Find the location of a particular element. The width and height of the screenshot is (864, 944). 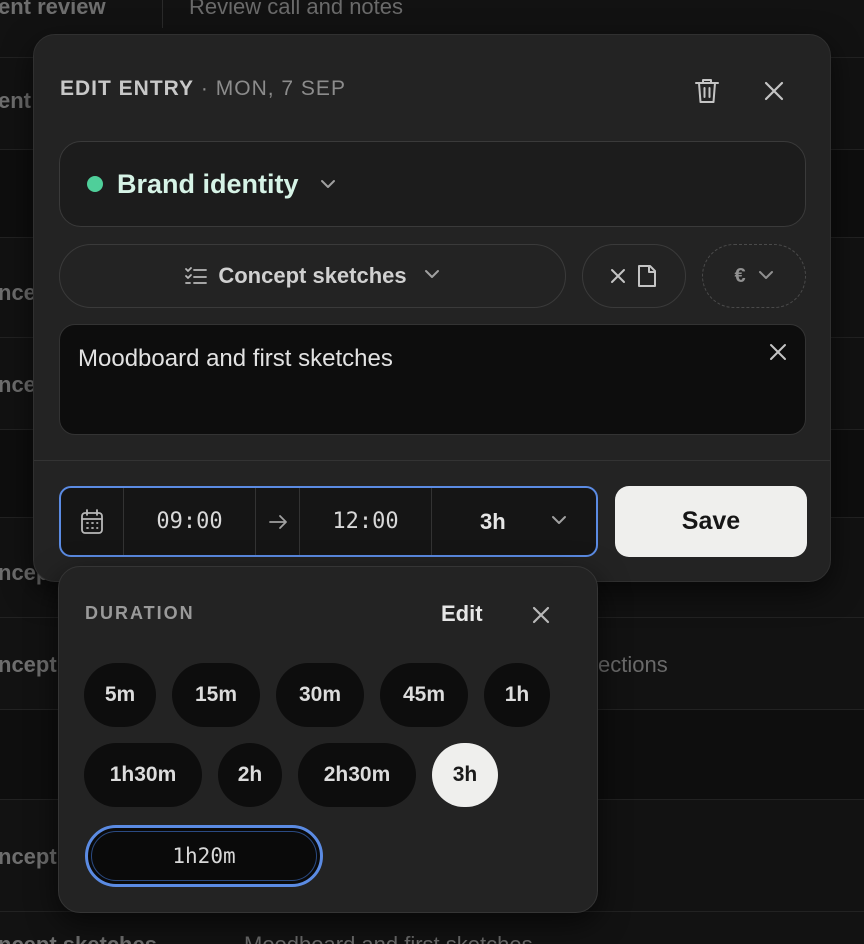

duration-chip-1h30m: 1h30m is located at coordinates (143, 775).